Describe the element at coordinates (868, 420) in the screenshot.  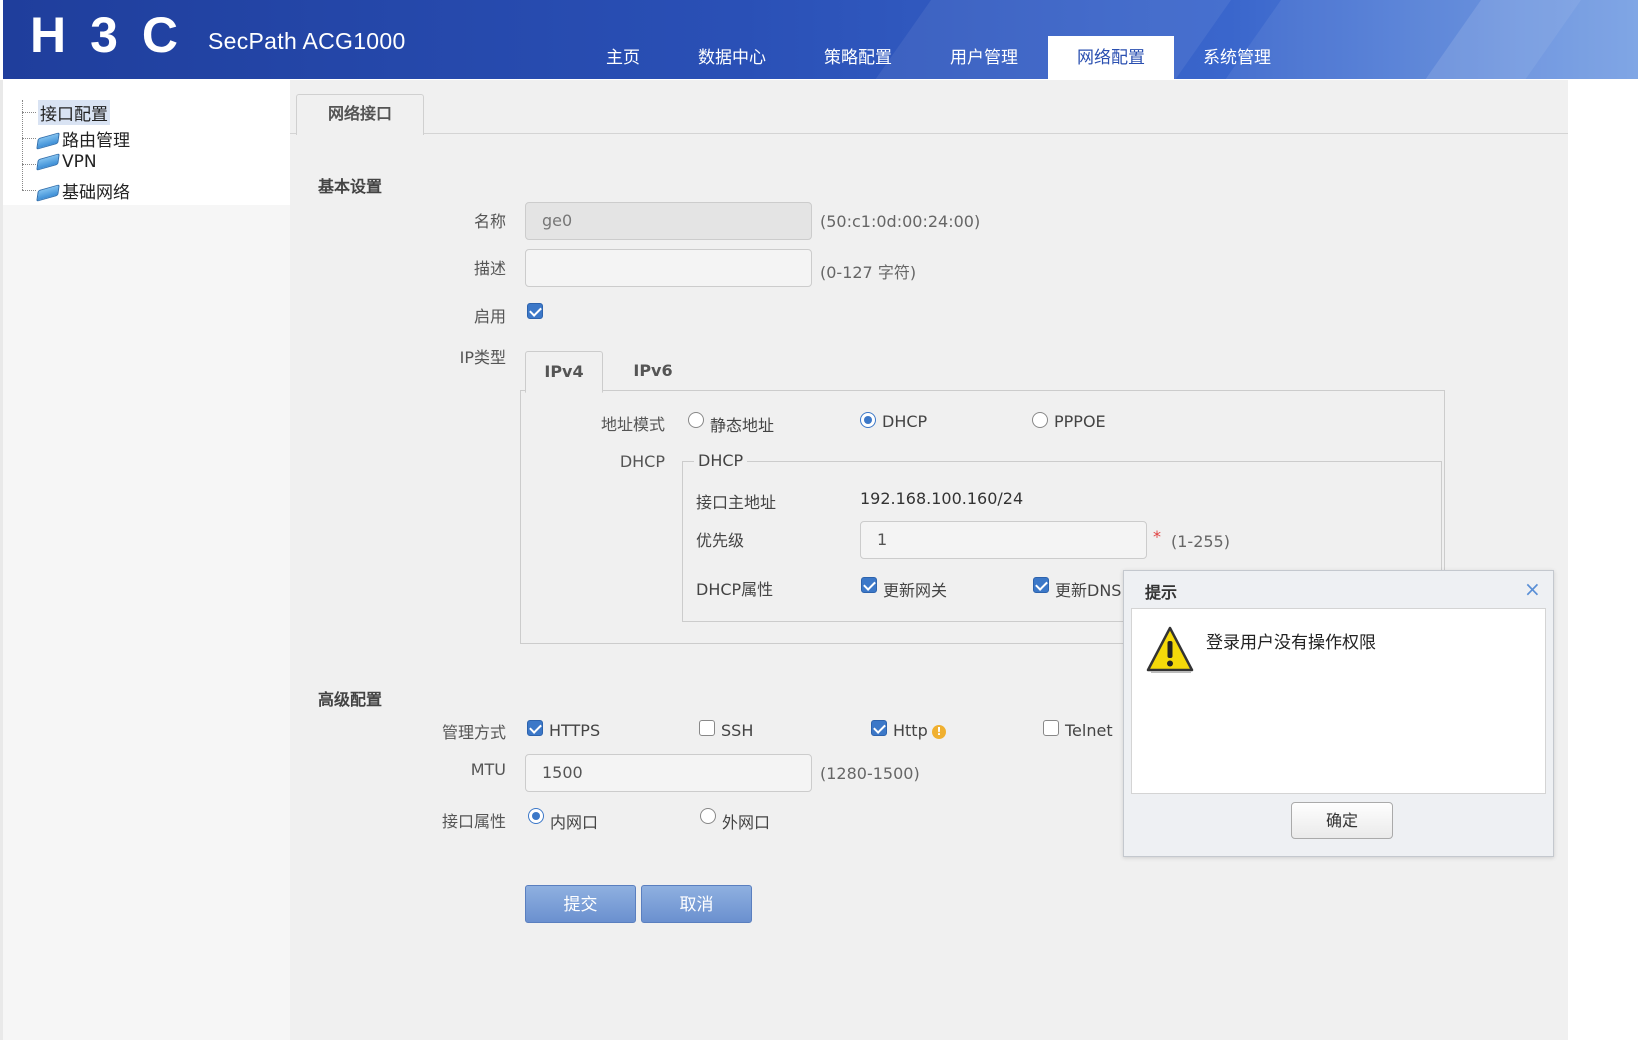
I see `radio-dhcp` at that location.